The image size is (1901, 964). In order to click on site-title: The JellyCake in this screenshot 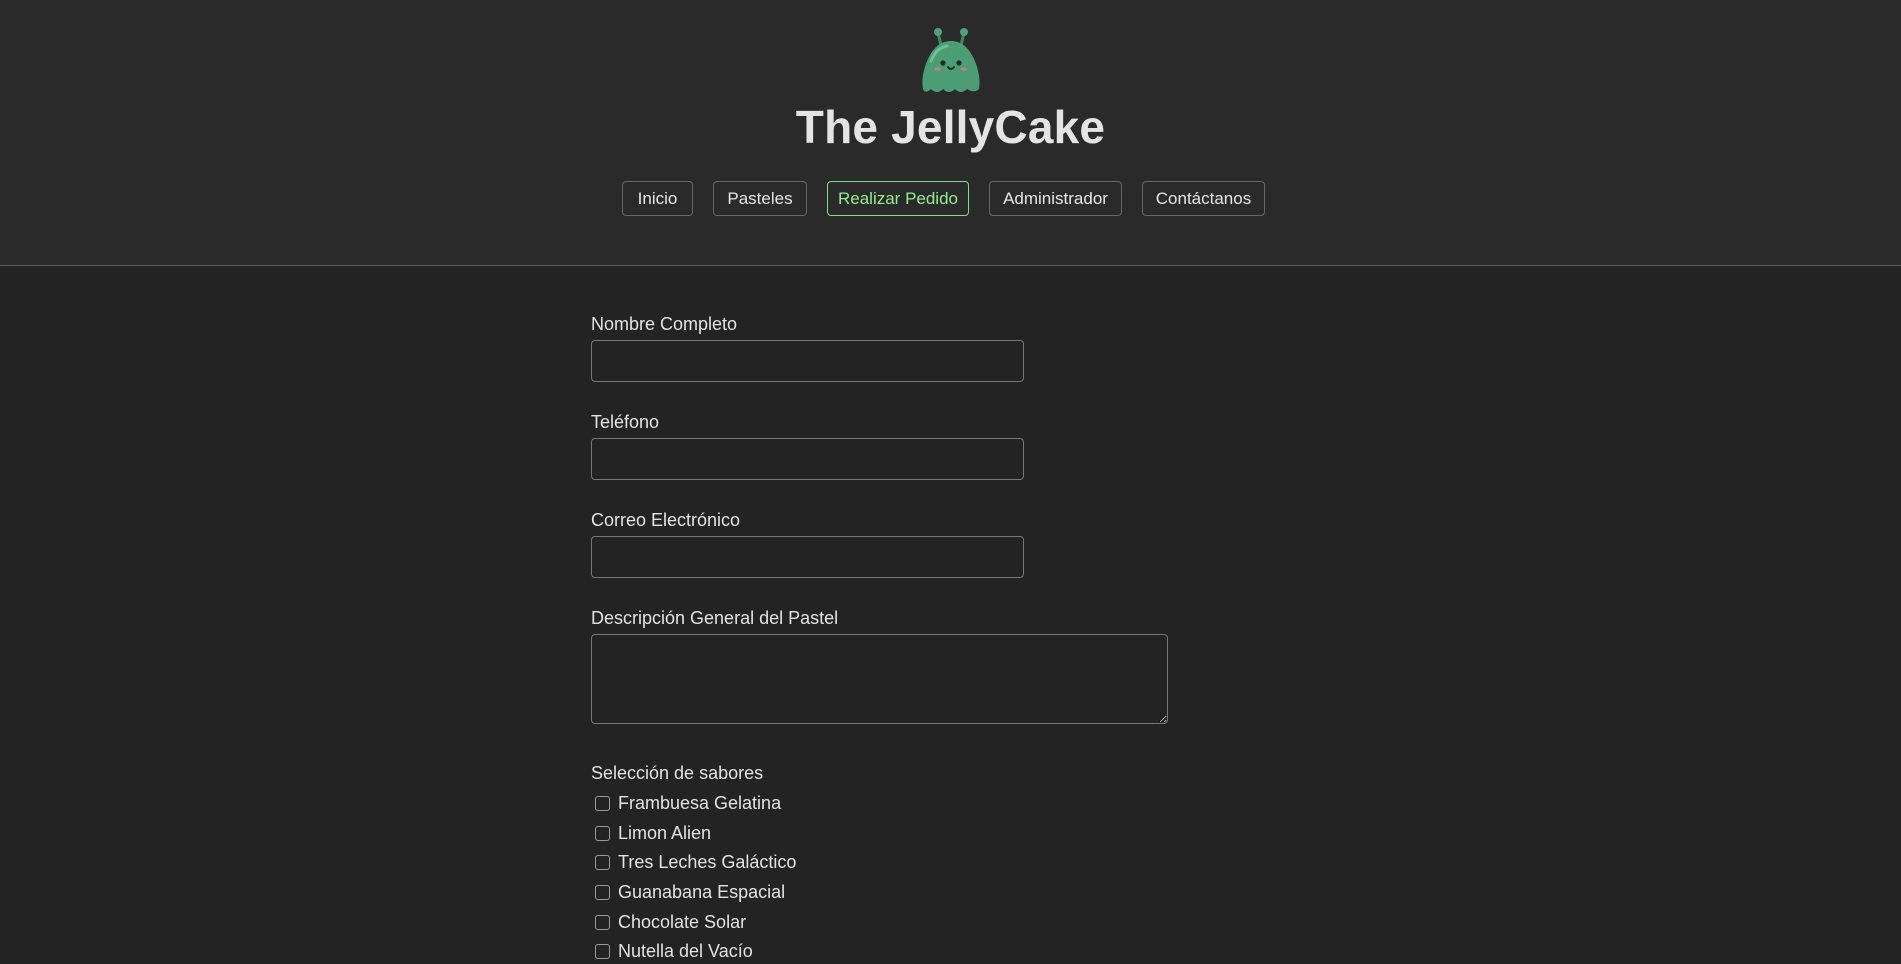, I will do `click(950, 127)`.